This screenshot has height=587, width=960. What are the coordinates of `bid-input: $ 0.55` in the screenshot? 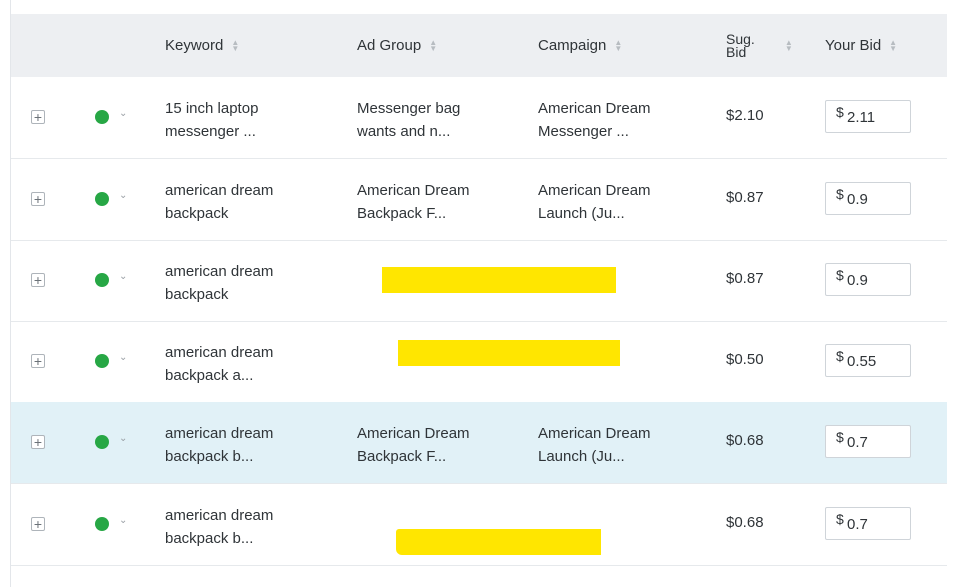 It's located at (868, 360).